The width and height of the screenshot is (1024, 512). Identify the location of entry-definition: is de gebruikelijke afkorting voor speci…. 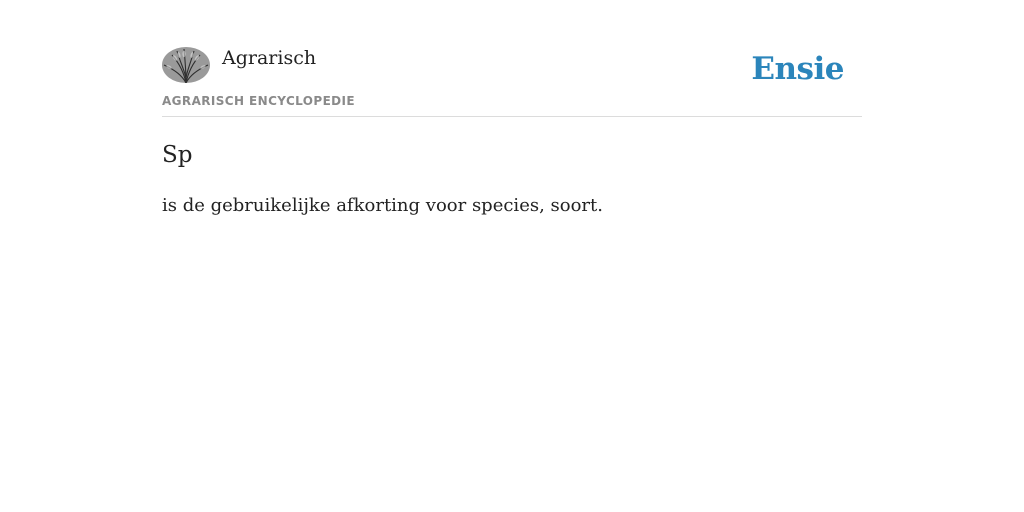
(382, 205).